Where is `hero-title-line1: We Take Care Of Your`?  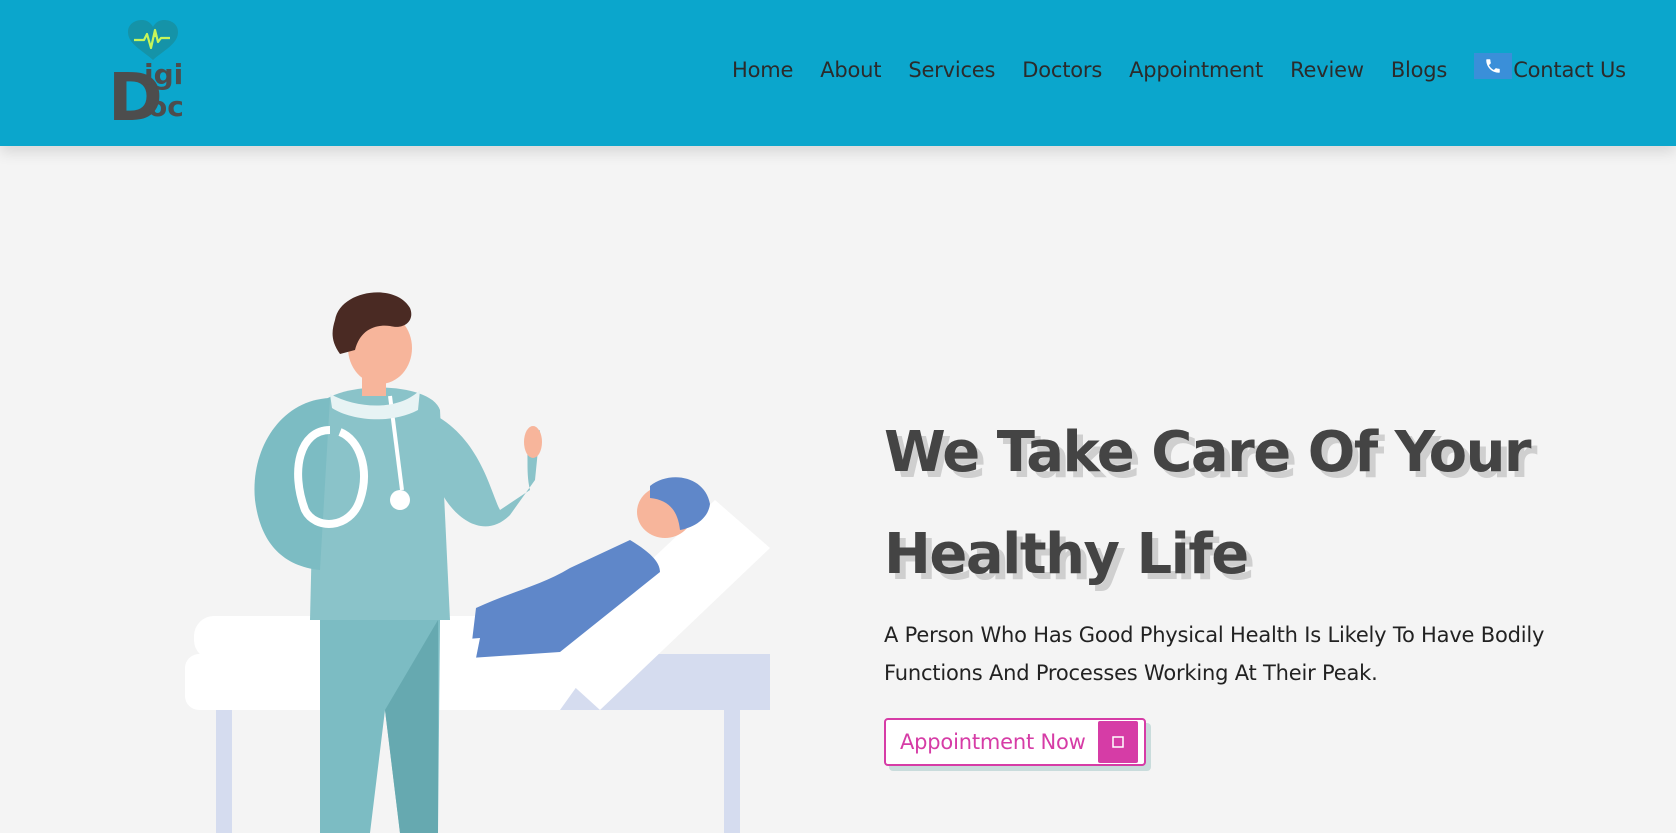
hero-title-line1: We Take Care Of Your is located at coordinates (1208, 452).